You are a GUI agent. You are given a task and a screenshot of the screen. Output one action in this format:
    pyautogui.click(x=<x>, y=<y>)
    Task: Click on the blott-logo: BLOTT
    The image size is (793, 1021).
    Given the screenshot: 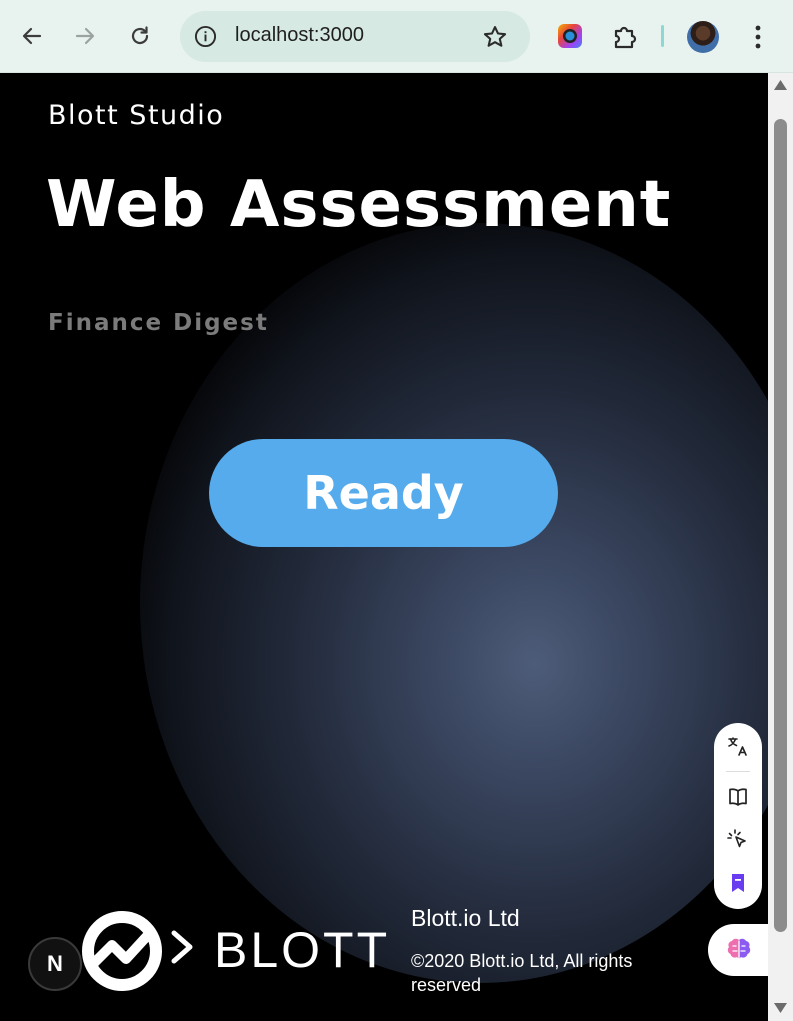 What is the action you would take?
    pyautogui.click(x=222, y=951)
    